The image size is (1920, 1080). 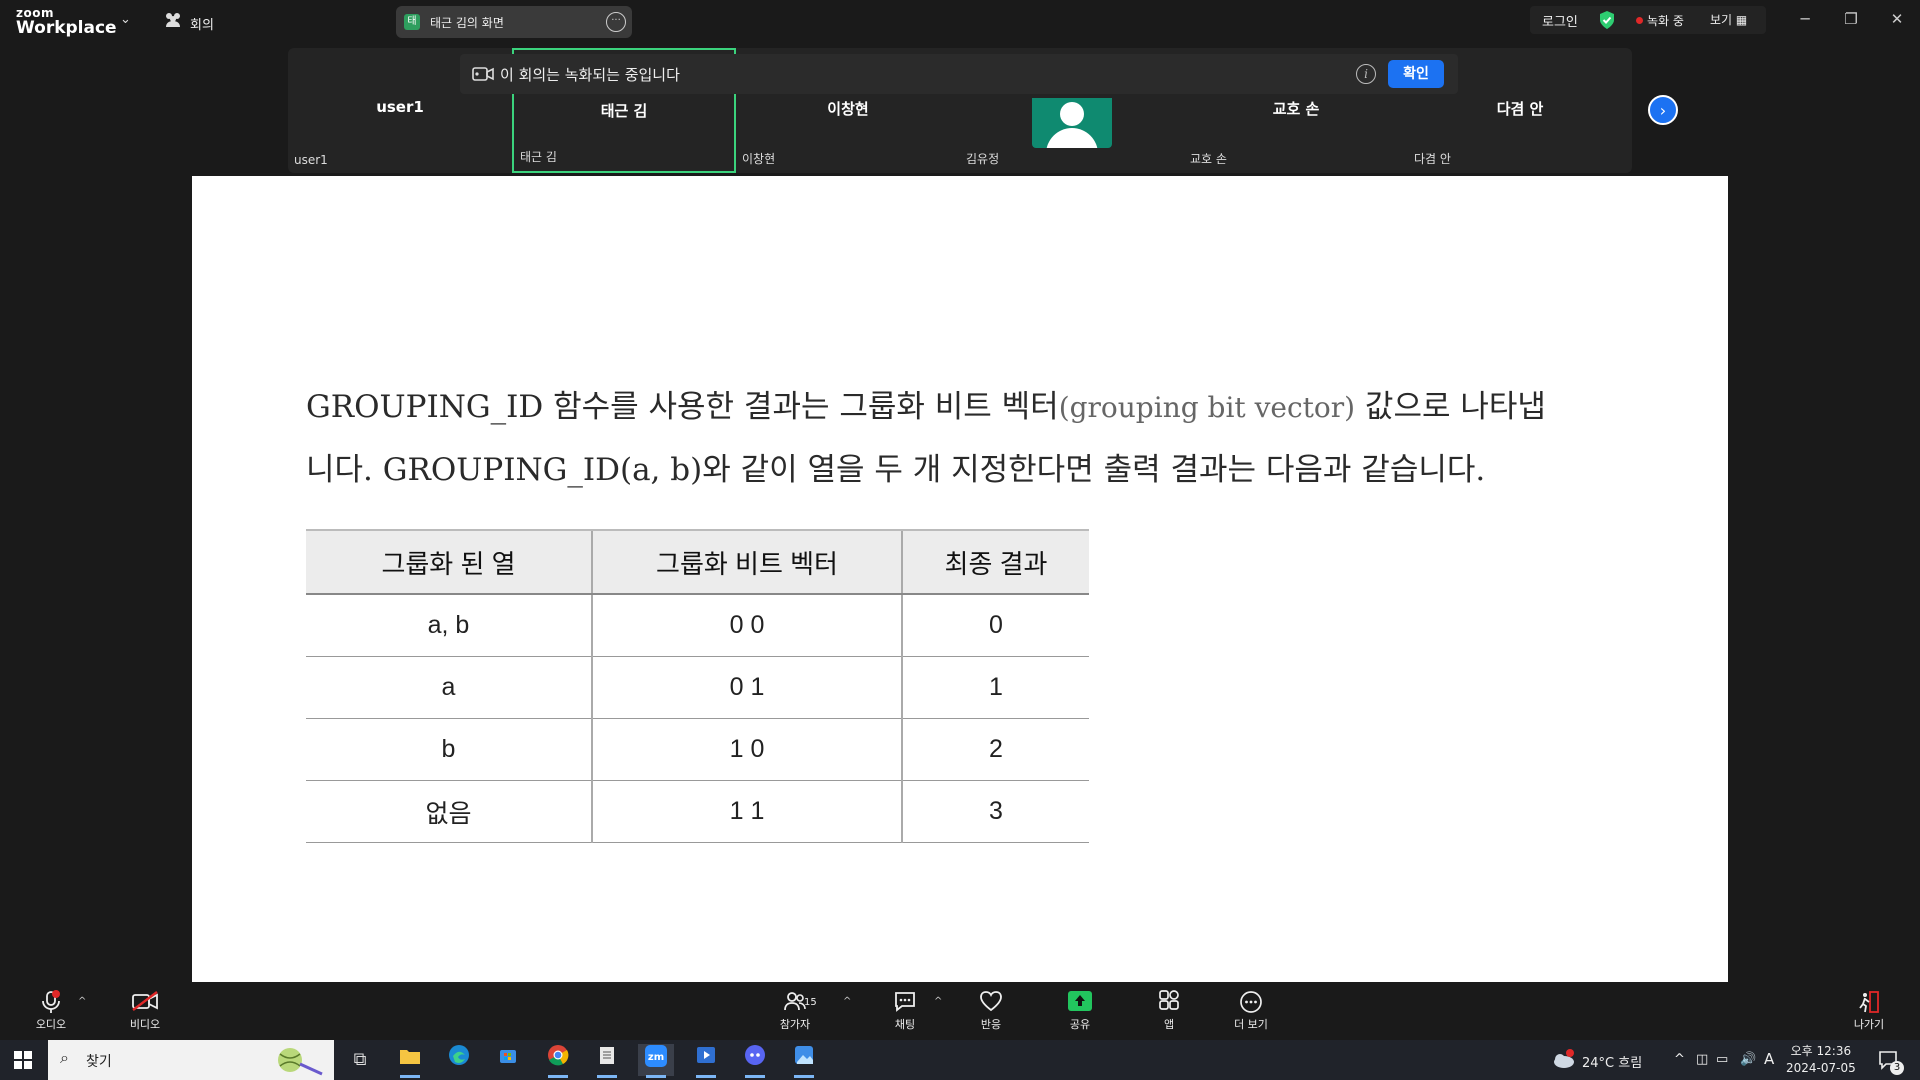 I want to click on video-label: 비디오, so click(x=145, y=1024).